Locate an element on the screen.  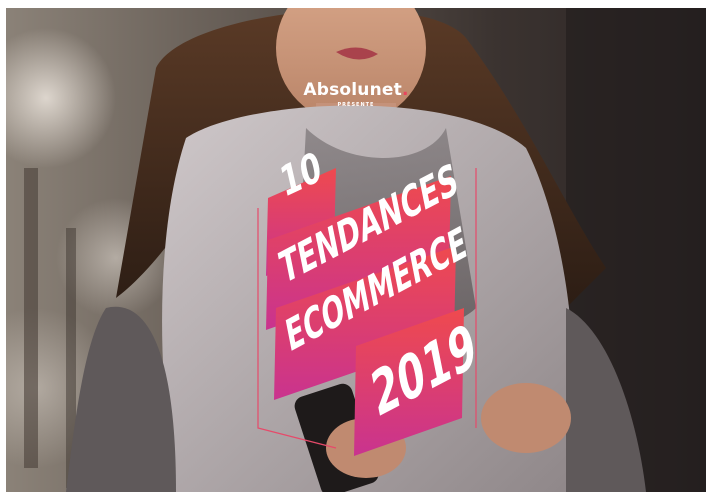
headline-year: 2019 is located at coordinates (424, 370).